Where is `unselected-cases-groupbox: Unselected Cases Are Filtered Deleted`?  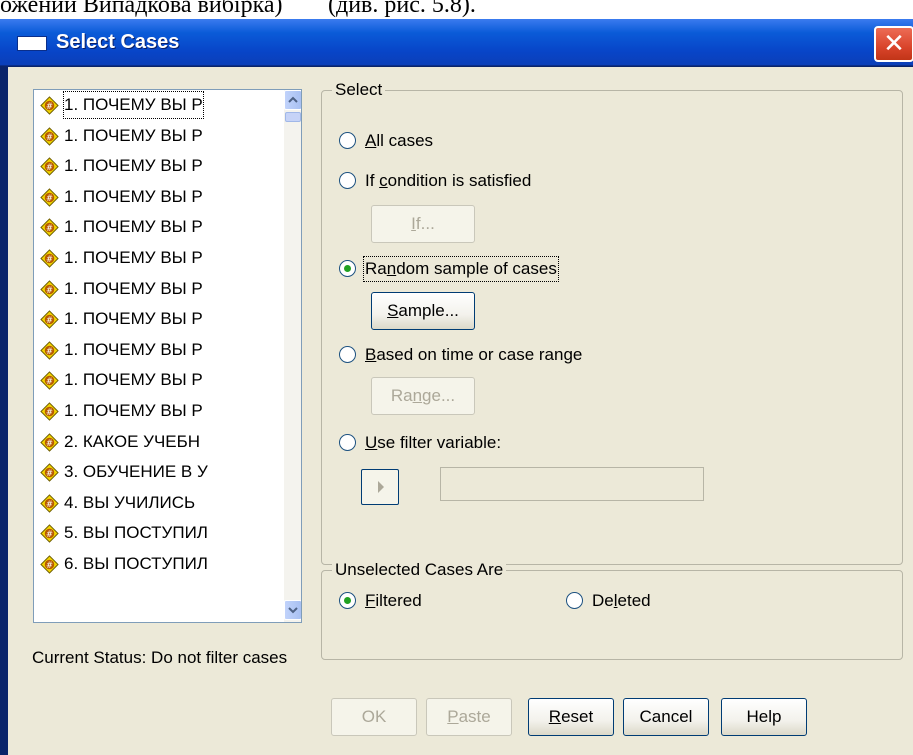 unselected-cases-groupbox: Unselected Cases Are Filtered Deleted is located at coordinates (612, 610).